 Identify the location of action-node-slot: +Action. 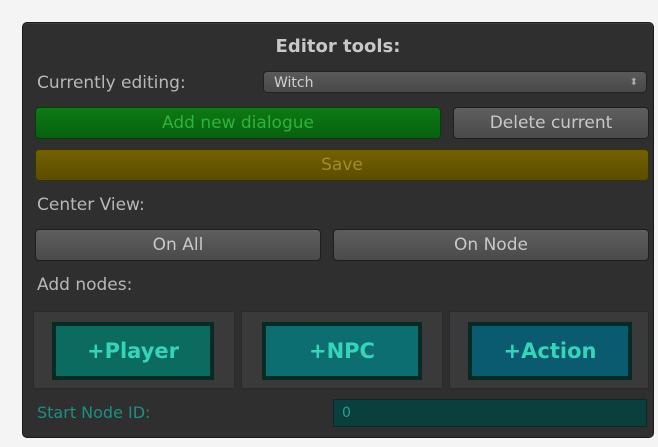
(549, 350).